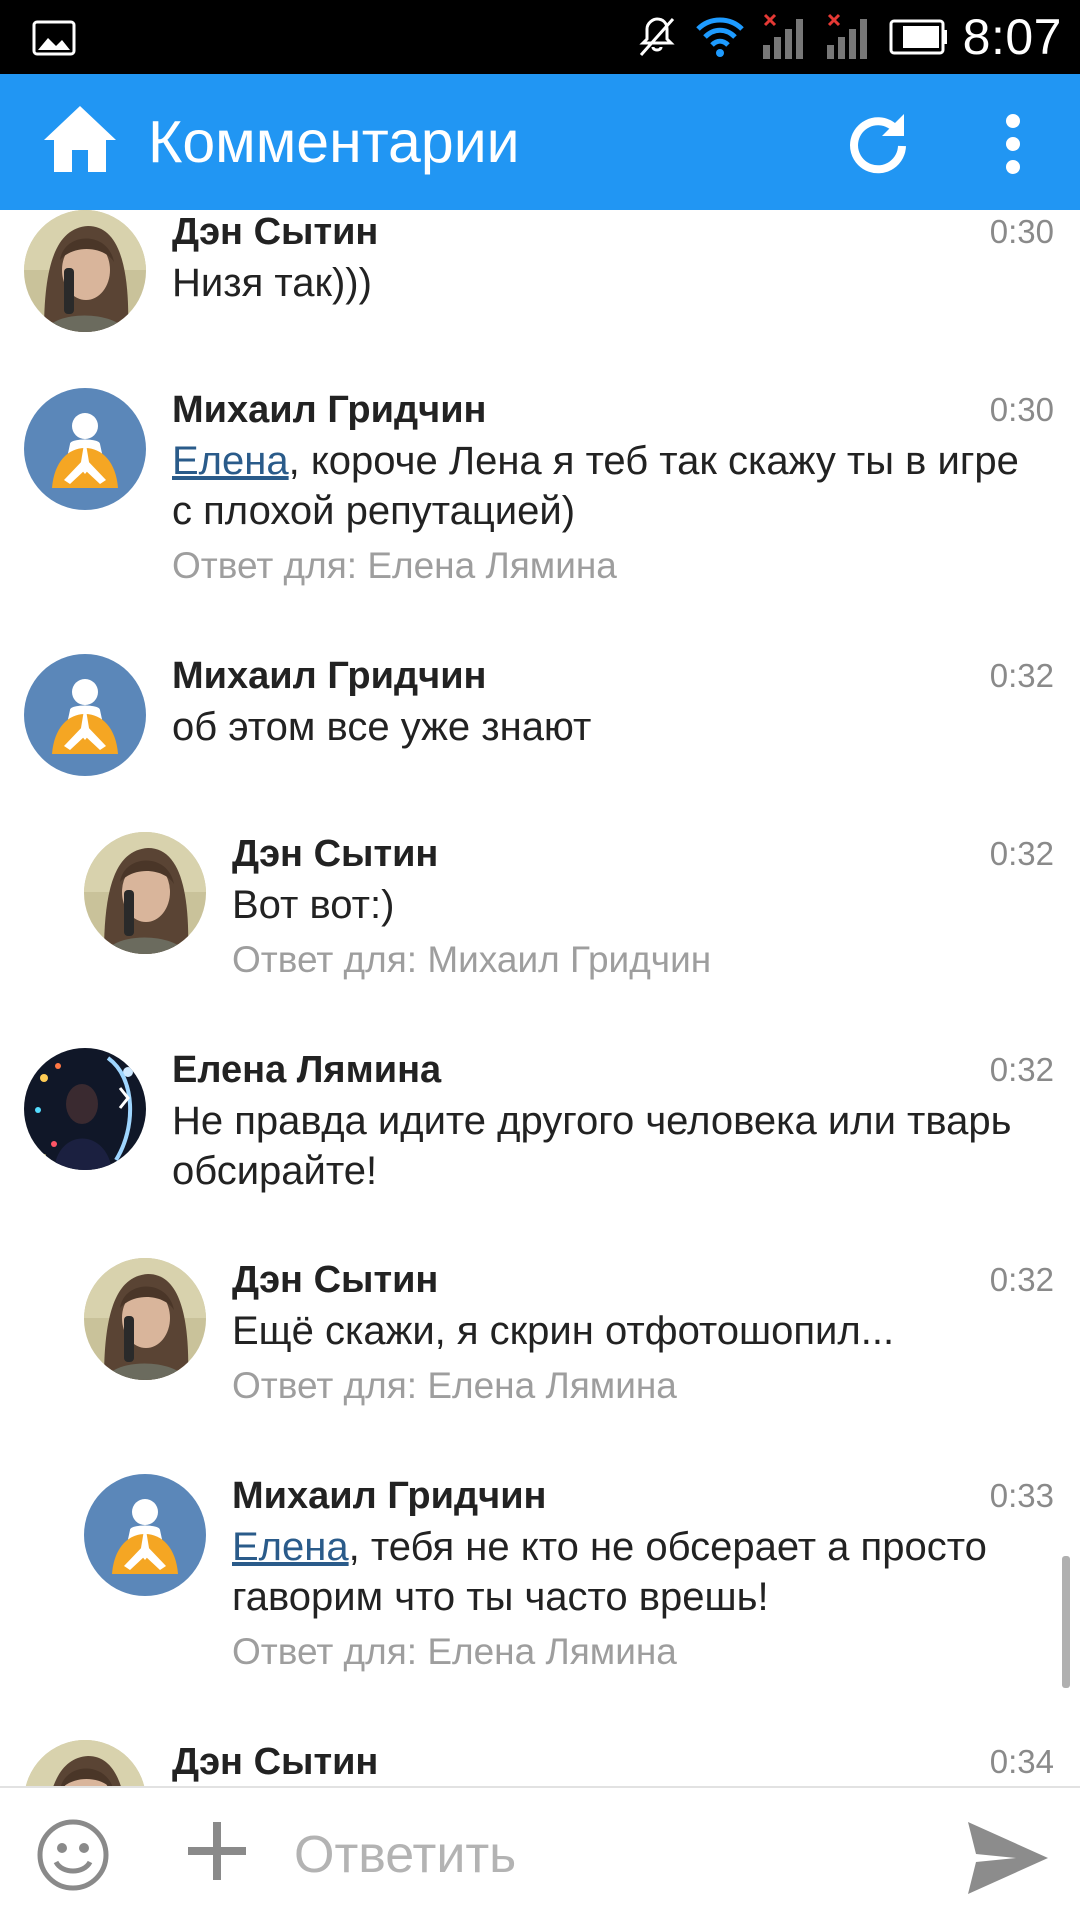 The width and height of the screenshot is (1080, 1922). Describe the element at coordinates (73, 1855) in the screenshot. I see `emoji-icon` at that location.